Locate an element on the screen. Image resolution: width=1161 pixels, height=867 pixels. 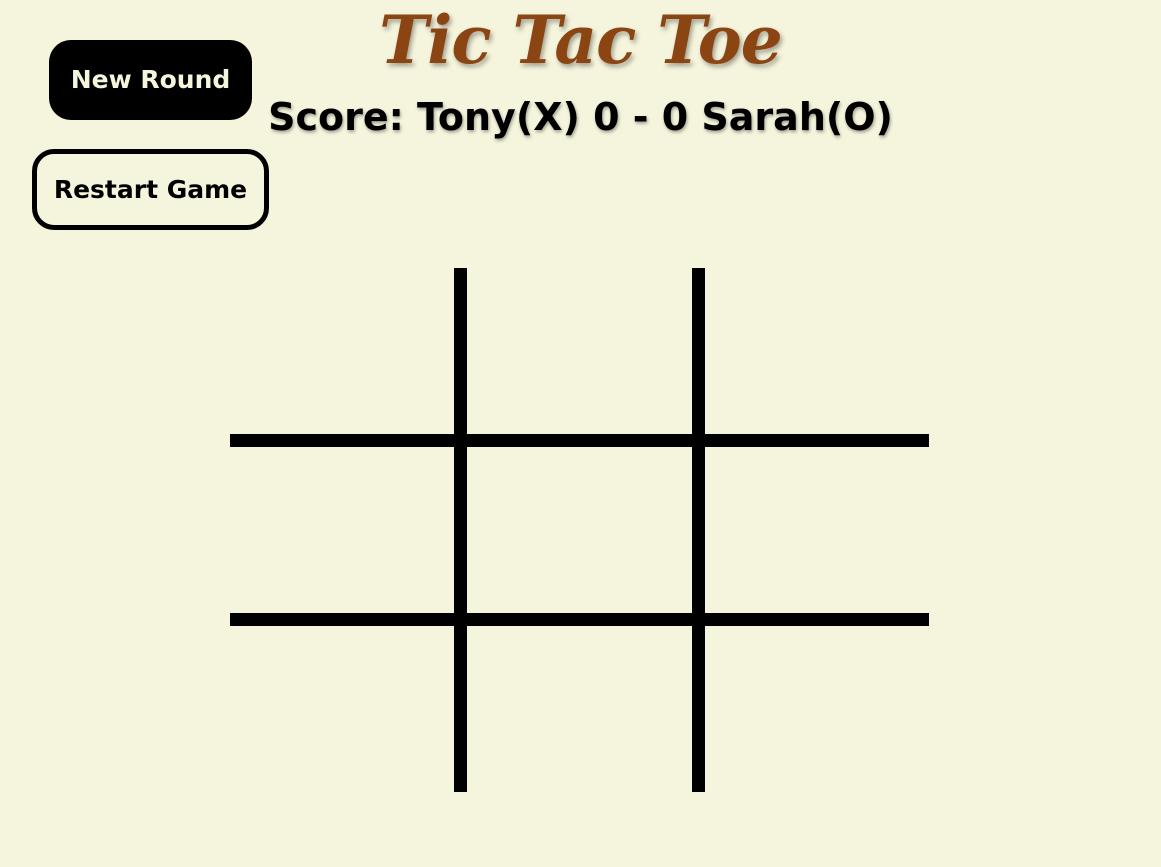
score-display: Score: Tony(X) 0 - 0 Sarah(O) is located at coordinates (580, 117).